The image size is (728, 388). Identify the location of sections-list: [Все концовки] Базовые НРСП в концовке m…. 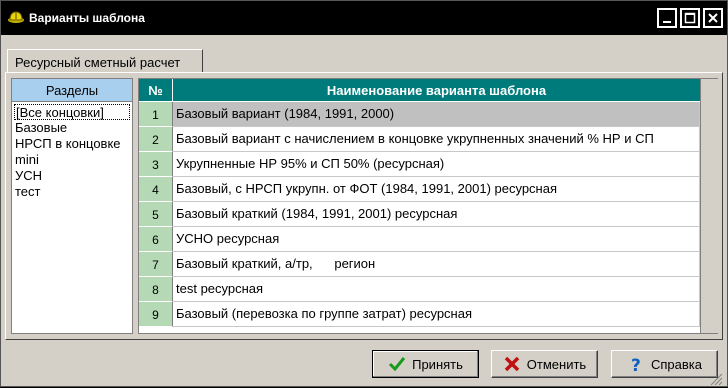
(72, 151).